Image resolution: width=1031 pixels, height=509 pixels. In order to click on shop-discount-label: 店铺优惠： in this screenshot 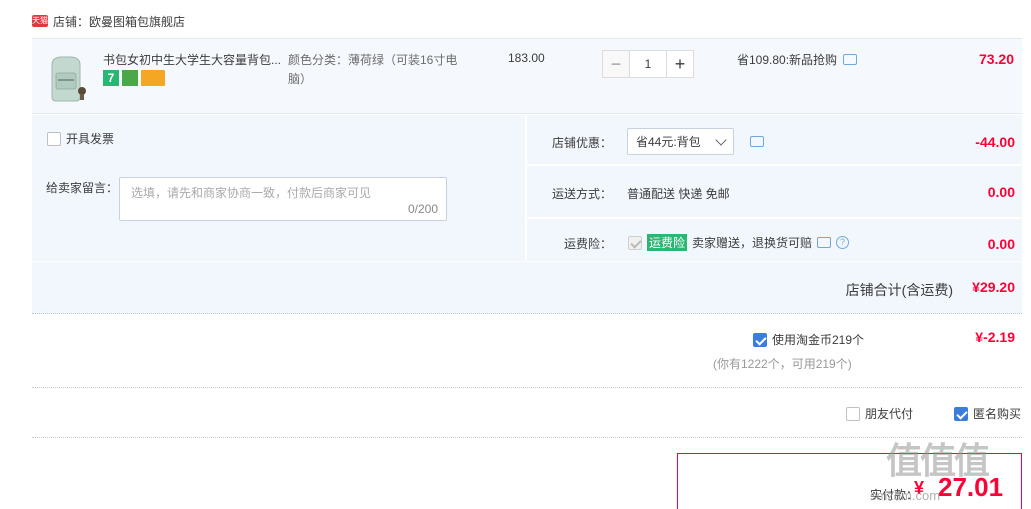, I will do `click(582, 143)`.